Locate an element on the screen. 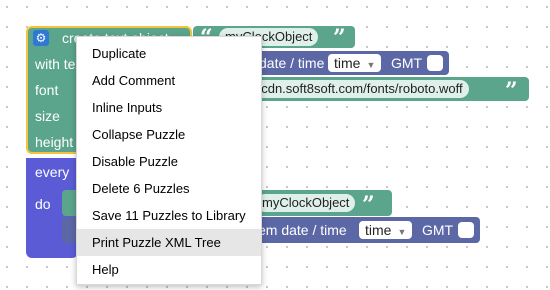 Image resolution: width=550 pixels, height=290 pixels. time-dropdown: time ▼ is located at coordinates (355, 63).